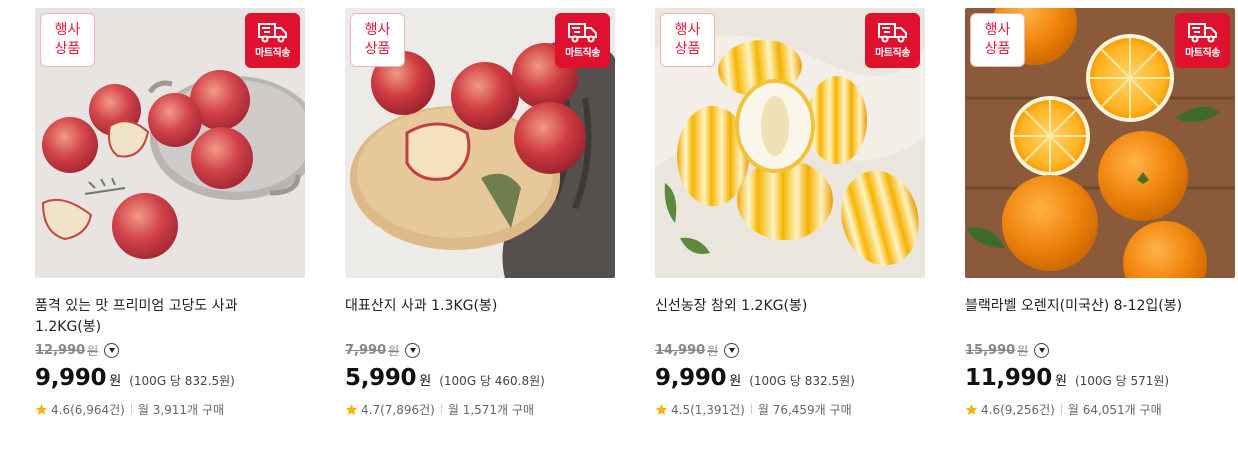 This screenshot has height=460, width=1238. What do you see at coordinates (1114, 409) in the screenshot?
I see `monthly-purchases: 월 64,051개 구매` at bounding box center [1114, 409].